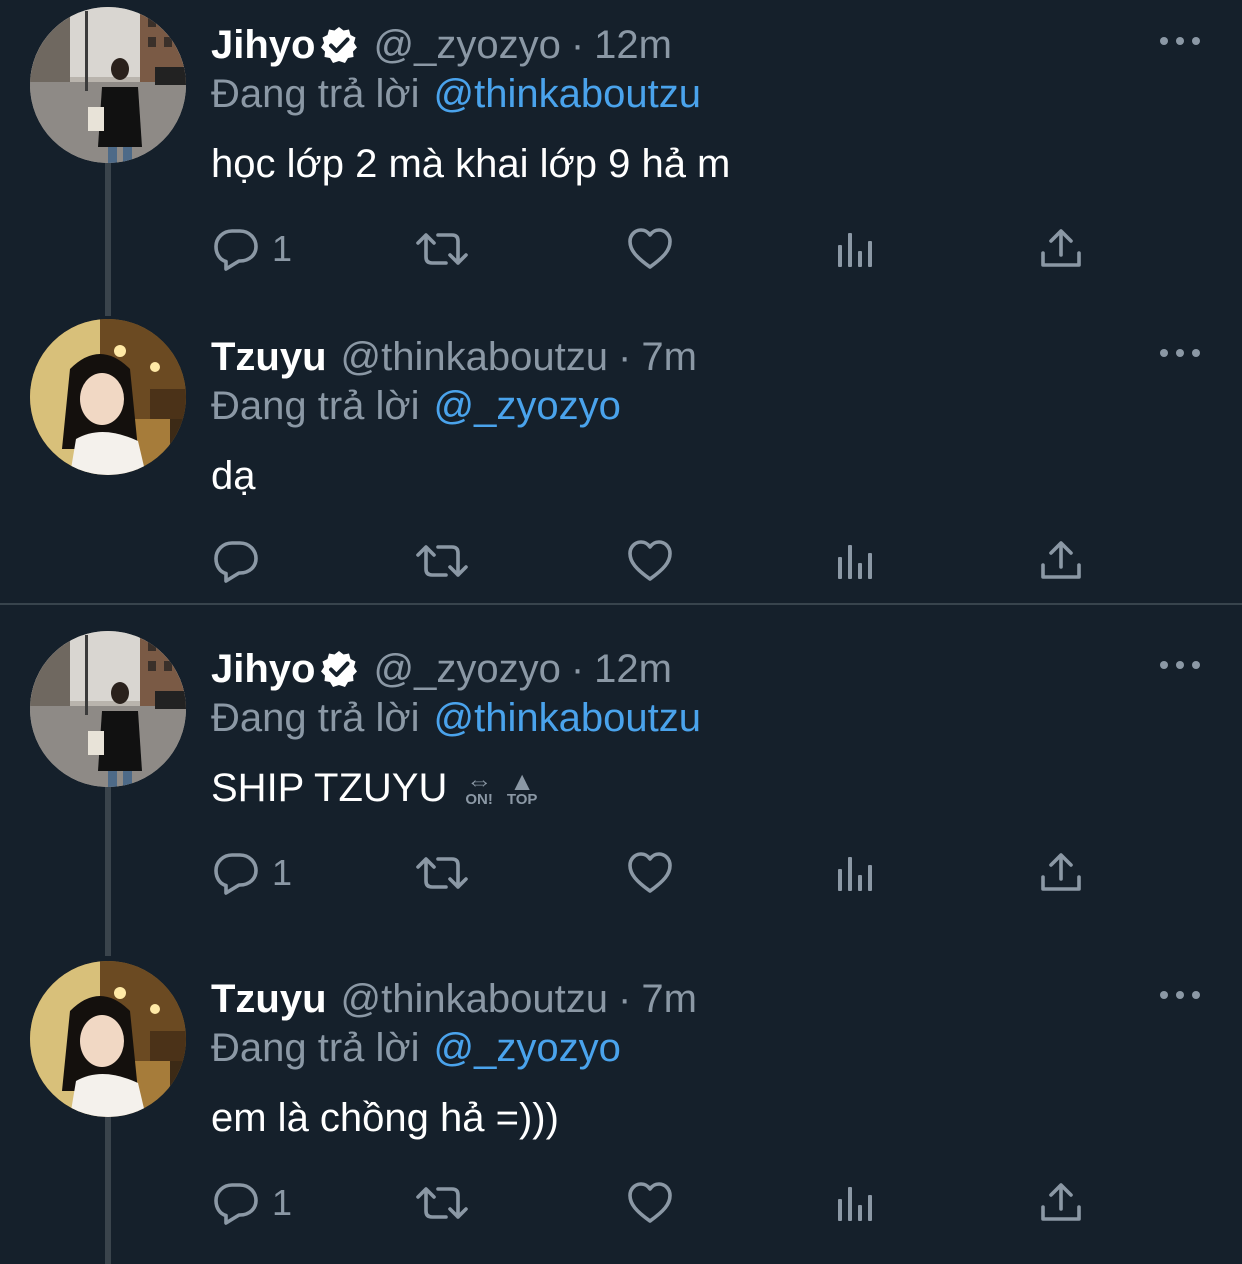  Describe the element at coordinates (522, 781) in the screenshot. I see `top-arrow-glyph: ▲` at that location.